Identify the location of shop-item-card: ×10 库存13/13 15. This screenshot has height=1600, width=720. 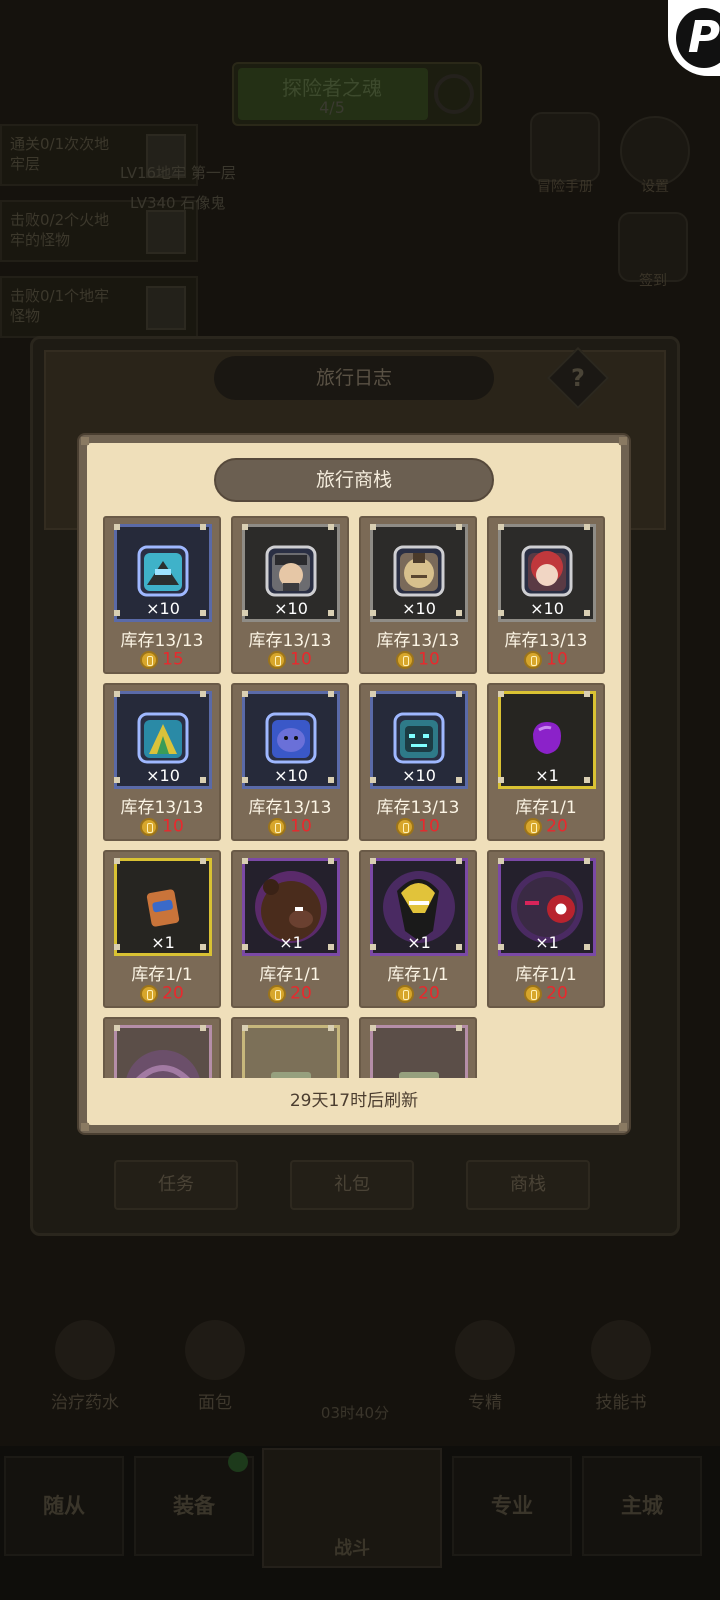
(162, 595).